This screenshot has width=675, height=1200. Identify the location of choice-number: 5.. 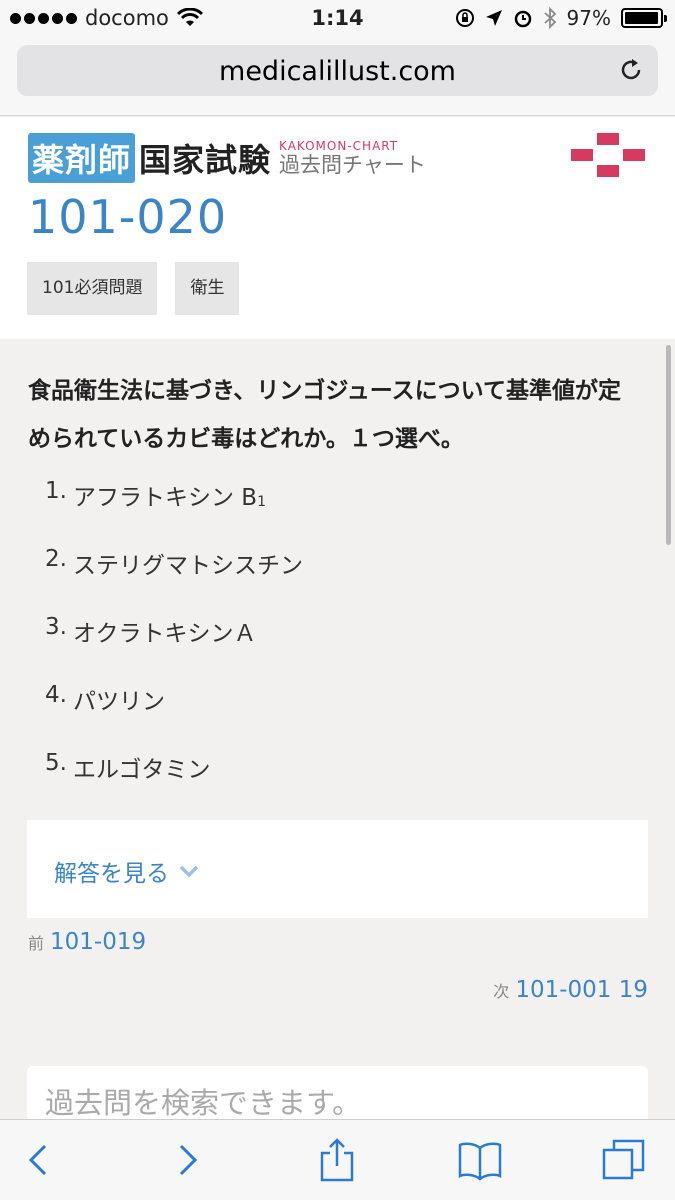
(56, 763).